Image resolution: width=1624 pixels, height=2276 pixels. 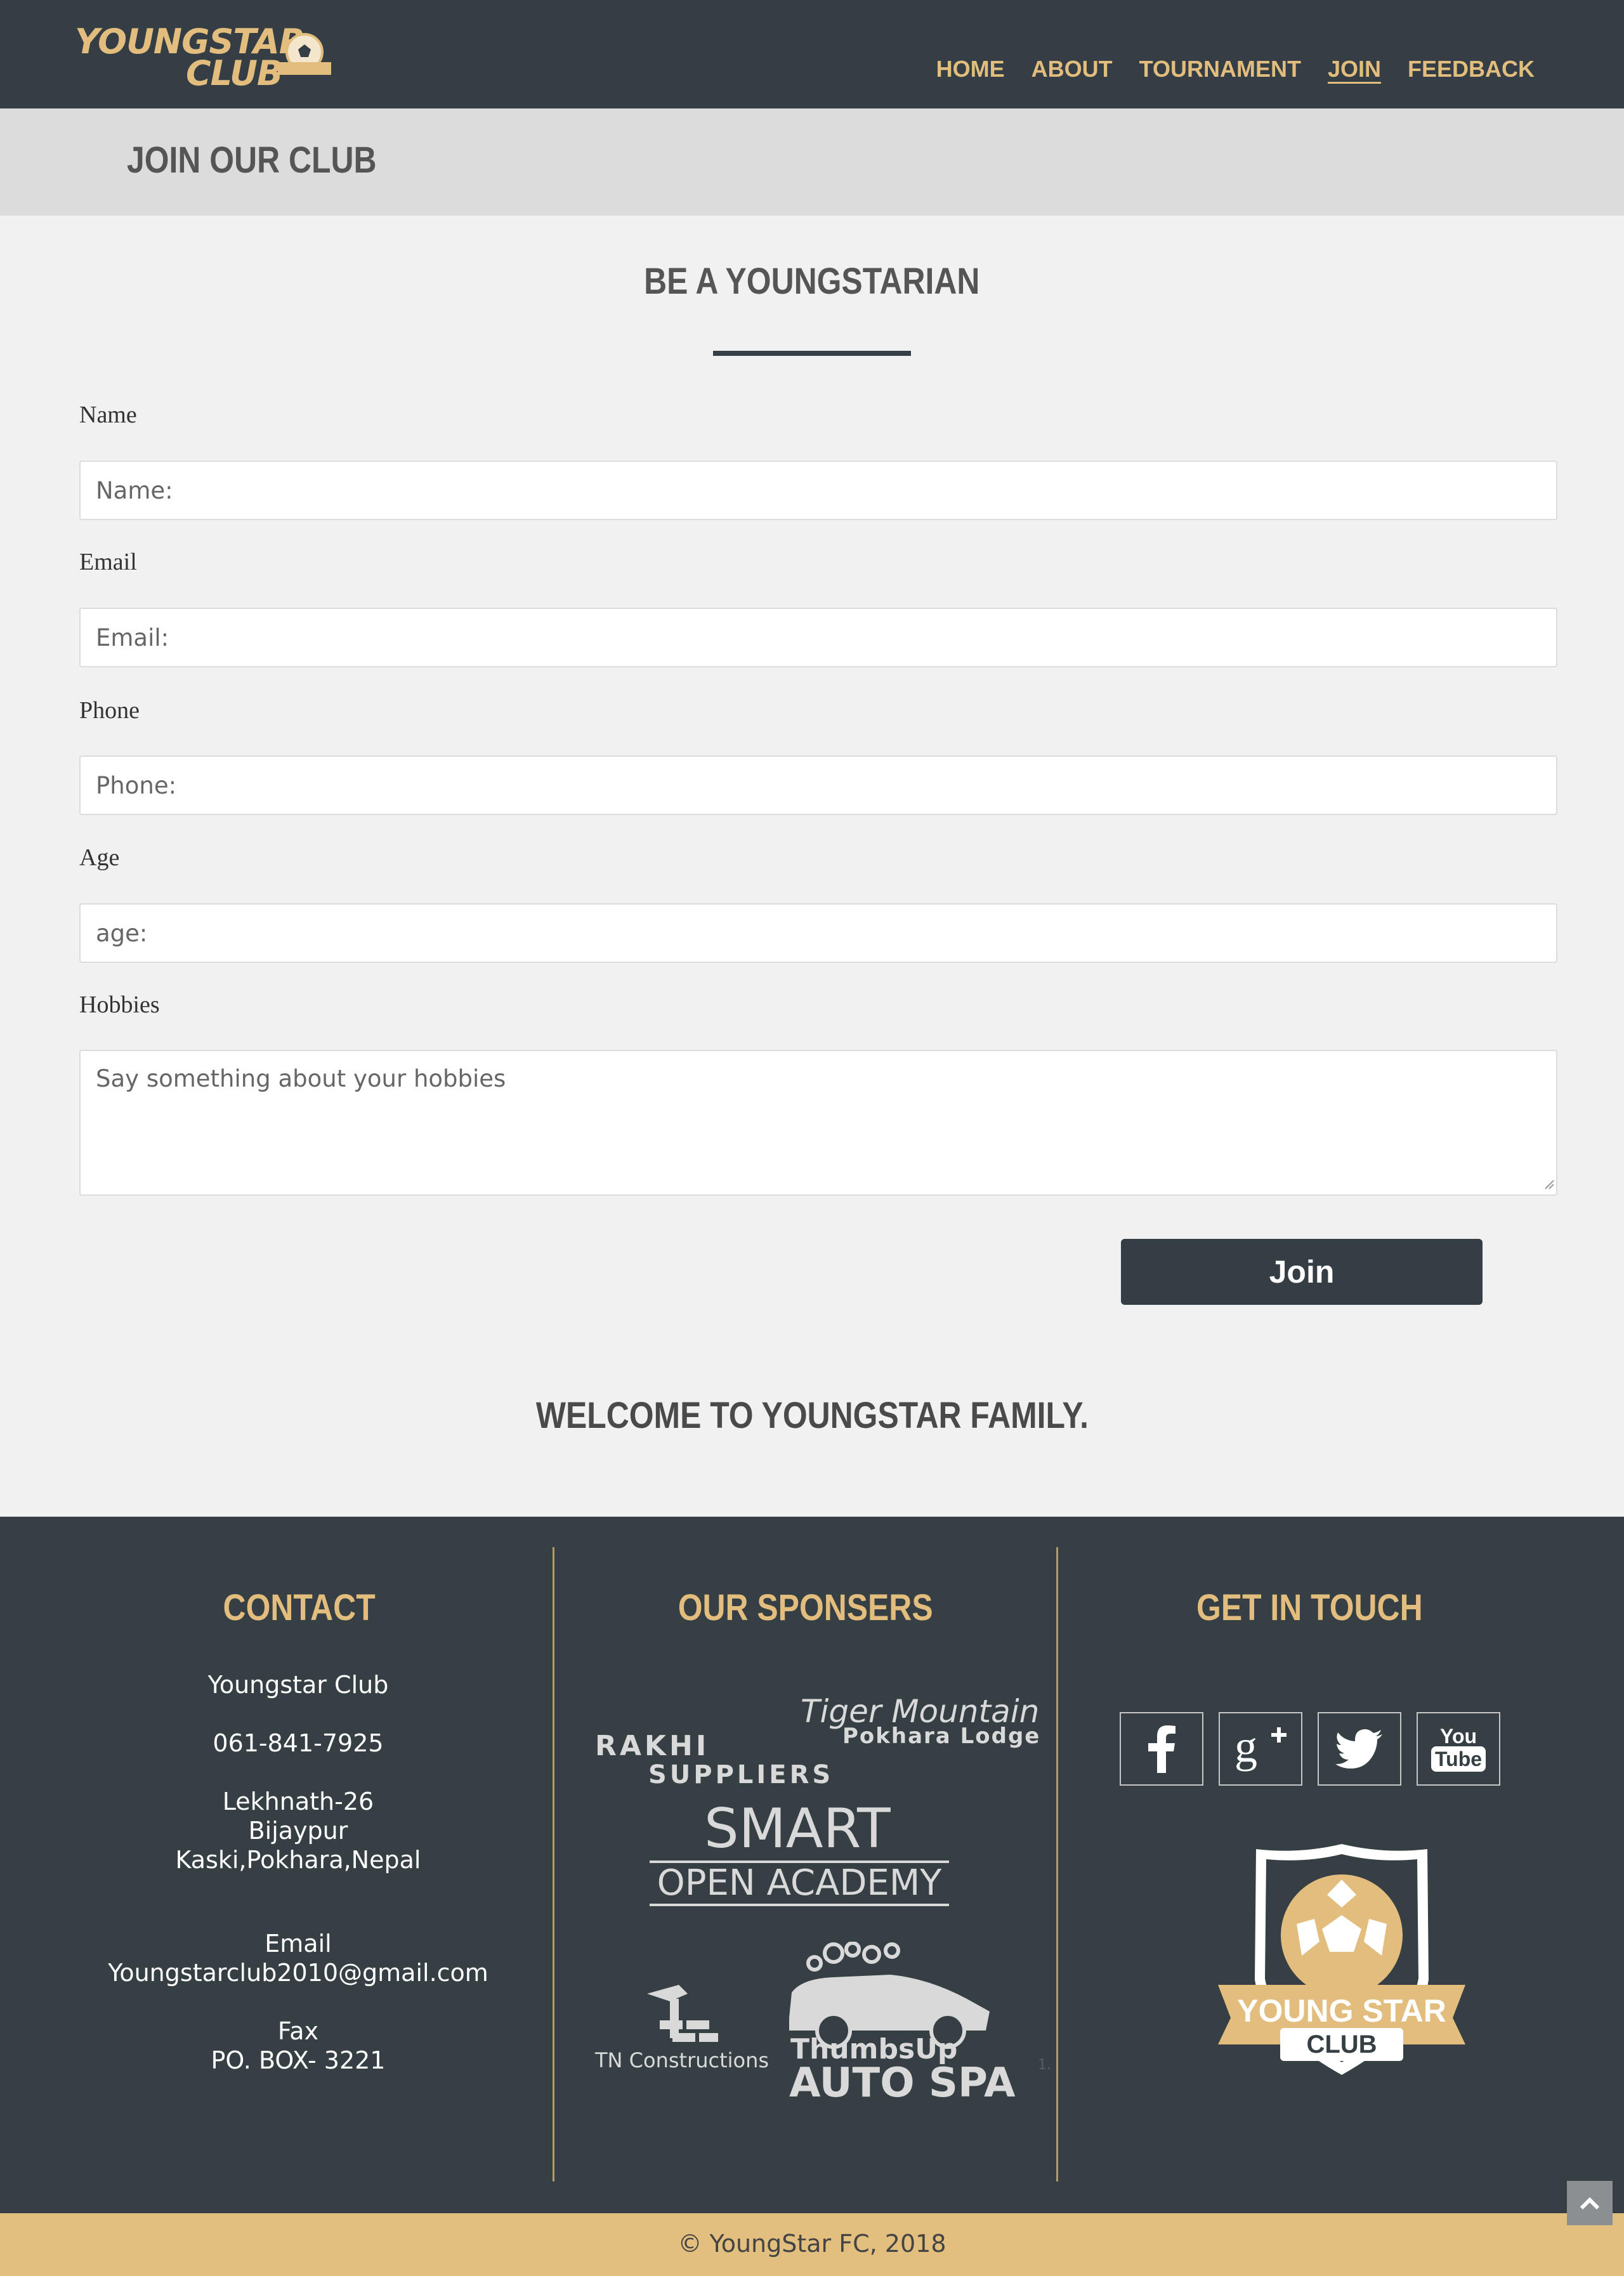 I want to click on twitter-icon, so click(x=1358, y=1749).